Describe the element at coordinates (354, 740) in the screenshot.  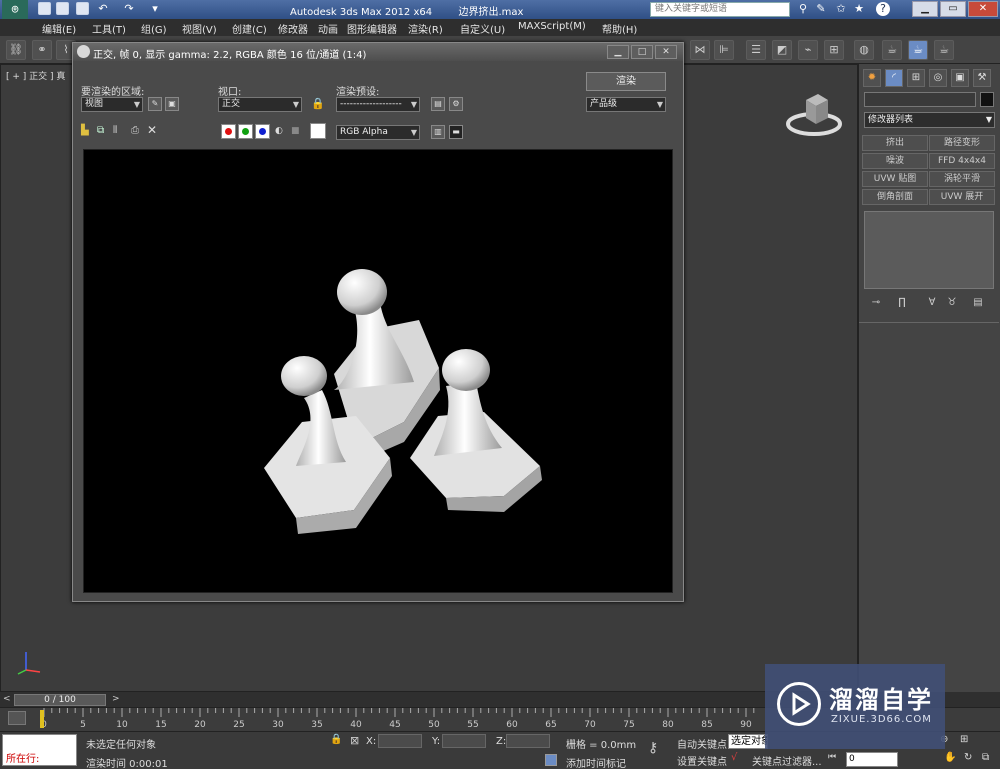
I see `absolute-mode-icon: ⊠` at that location.